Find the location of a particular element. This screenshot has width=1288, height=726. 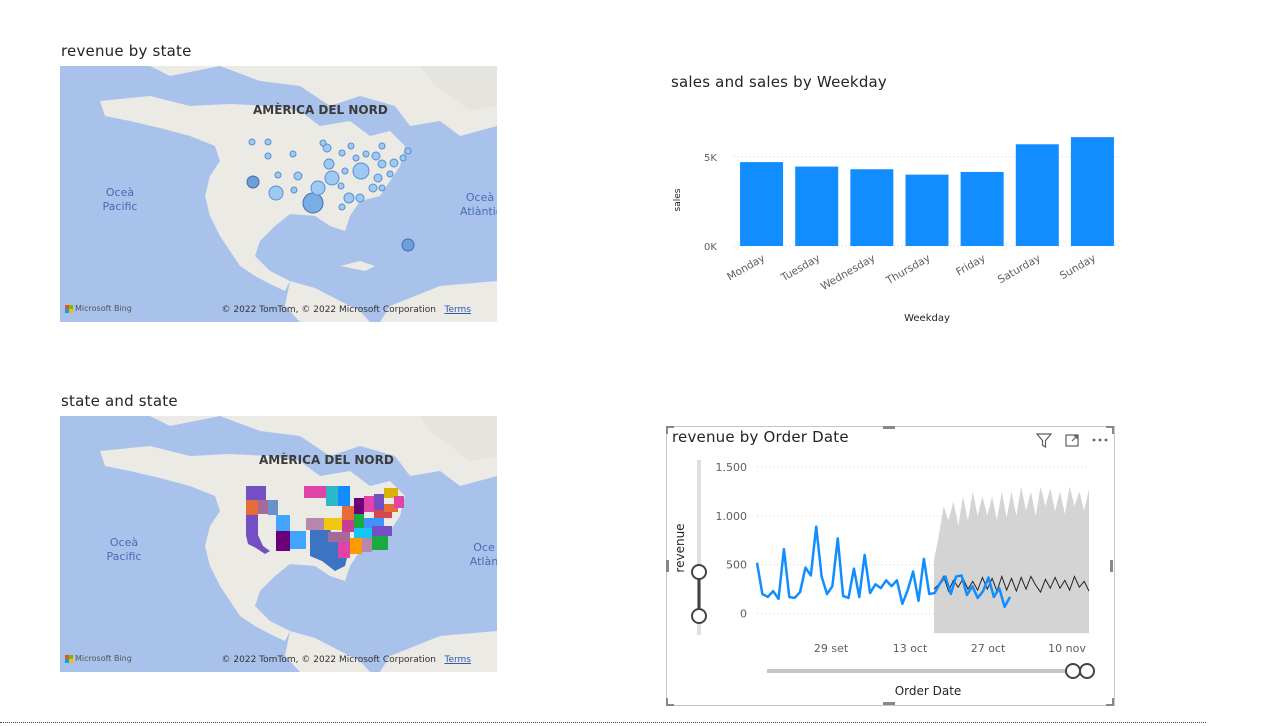

map2-terms-link: Terms is located at coordinates (457, 660).